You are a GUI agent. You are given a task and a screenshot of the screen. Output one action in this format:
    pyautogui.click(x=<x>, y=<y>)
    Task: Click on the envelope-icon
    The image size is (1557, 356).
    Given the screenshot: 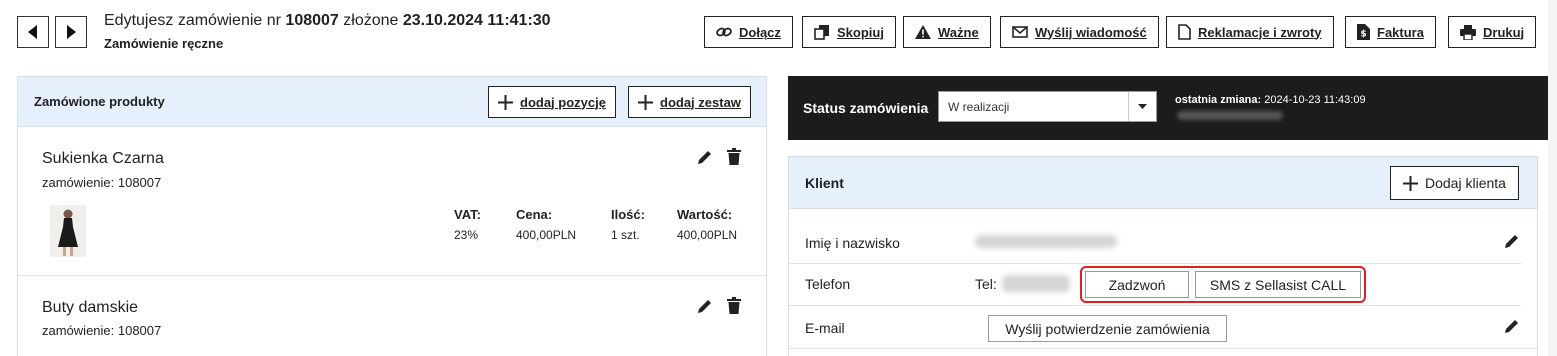 What is the action you would take?
    pyautogui.click(x=1020, y=32)
    